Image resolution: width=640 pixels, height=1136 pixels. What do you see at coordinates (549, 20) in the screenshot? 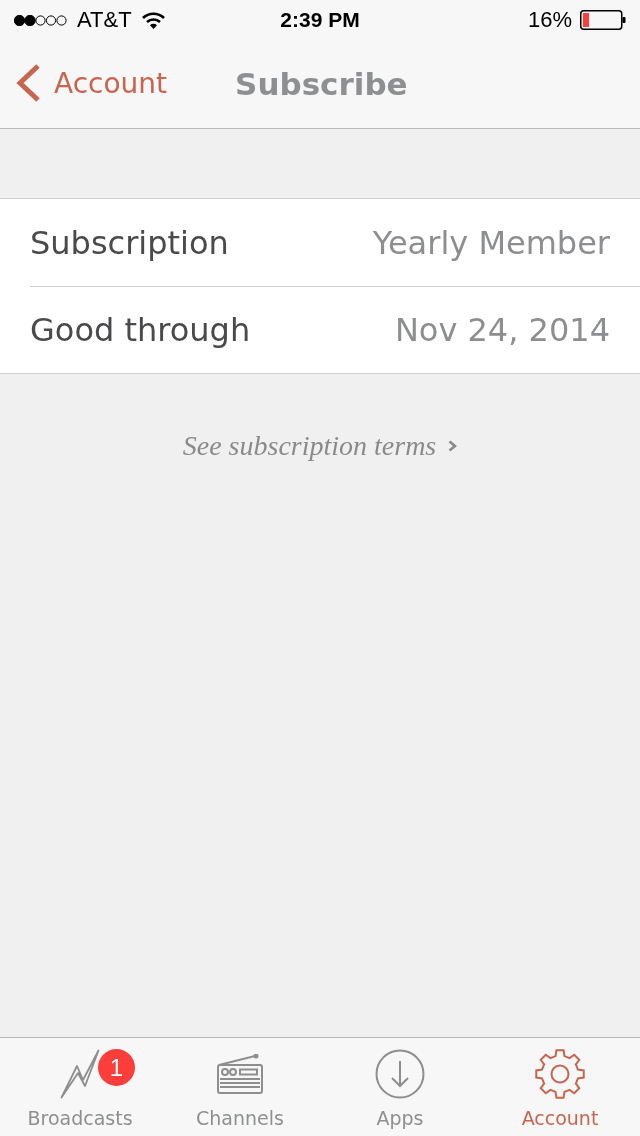
I see `battery-percentage: 16%` at bounding box center [549, 20].